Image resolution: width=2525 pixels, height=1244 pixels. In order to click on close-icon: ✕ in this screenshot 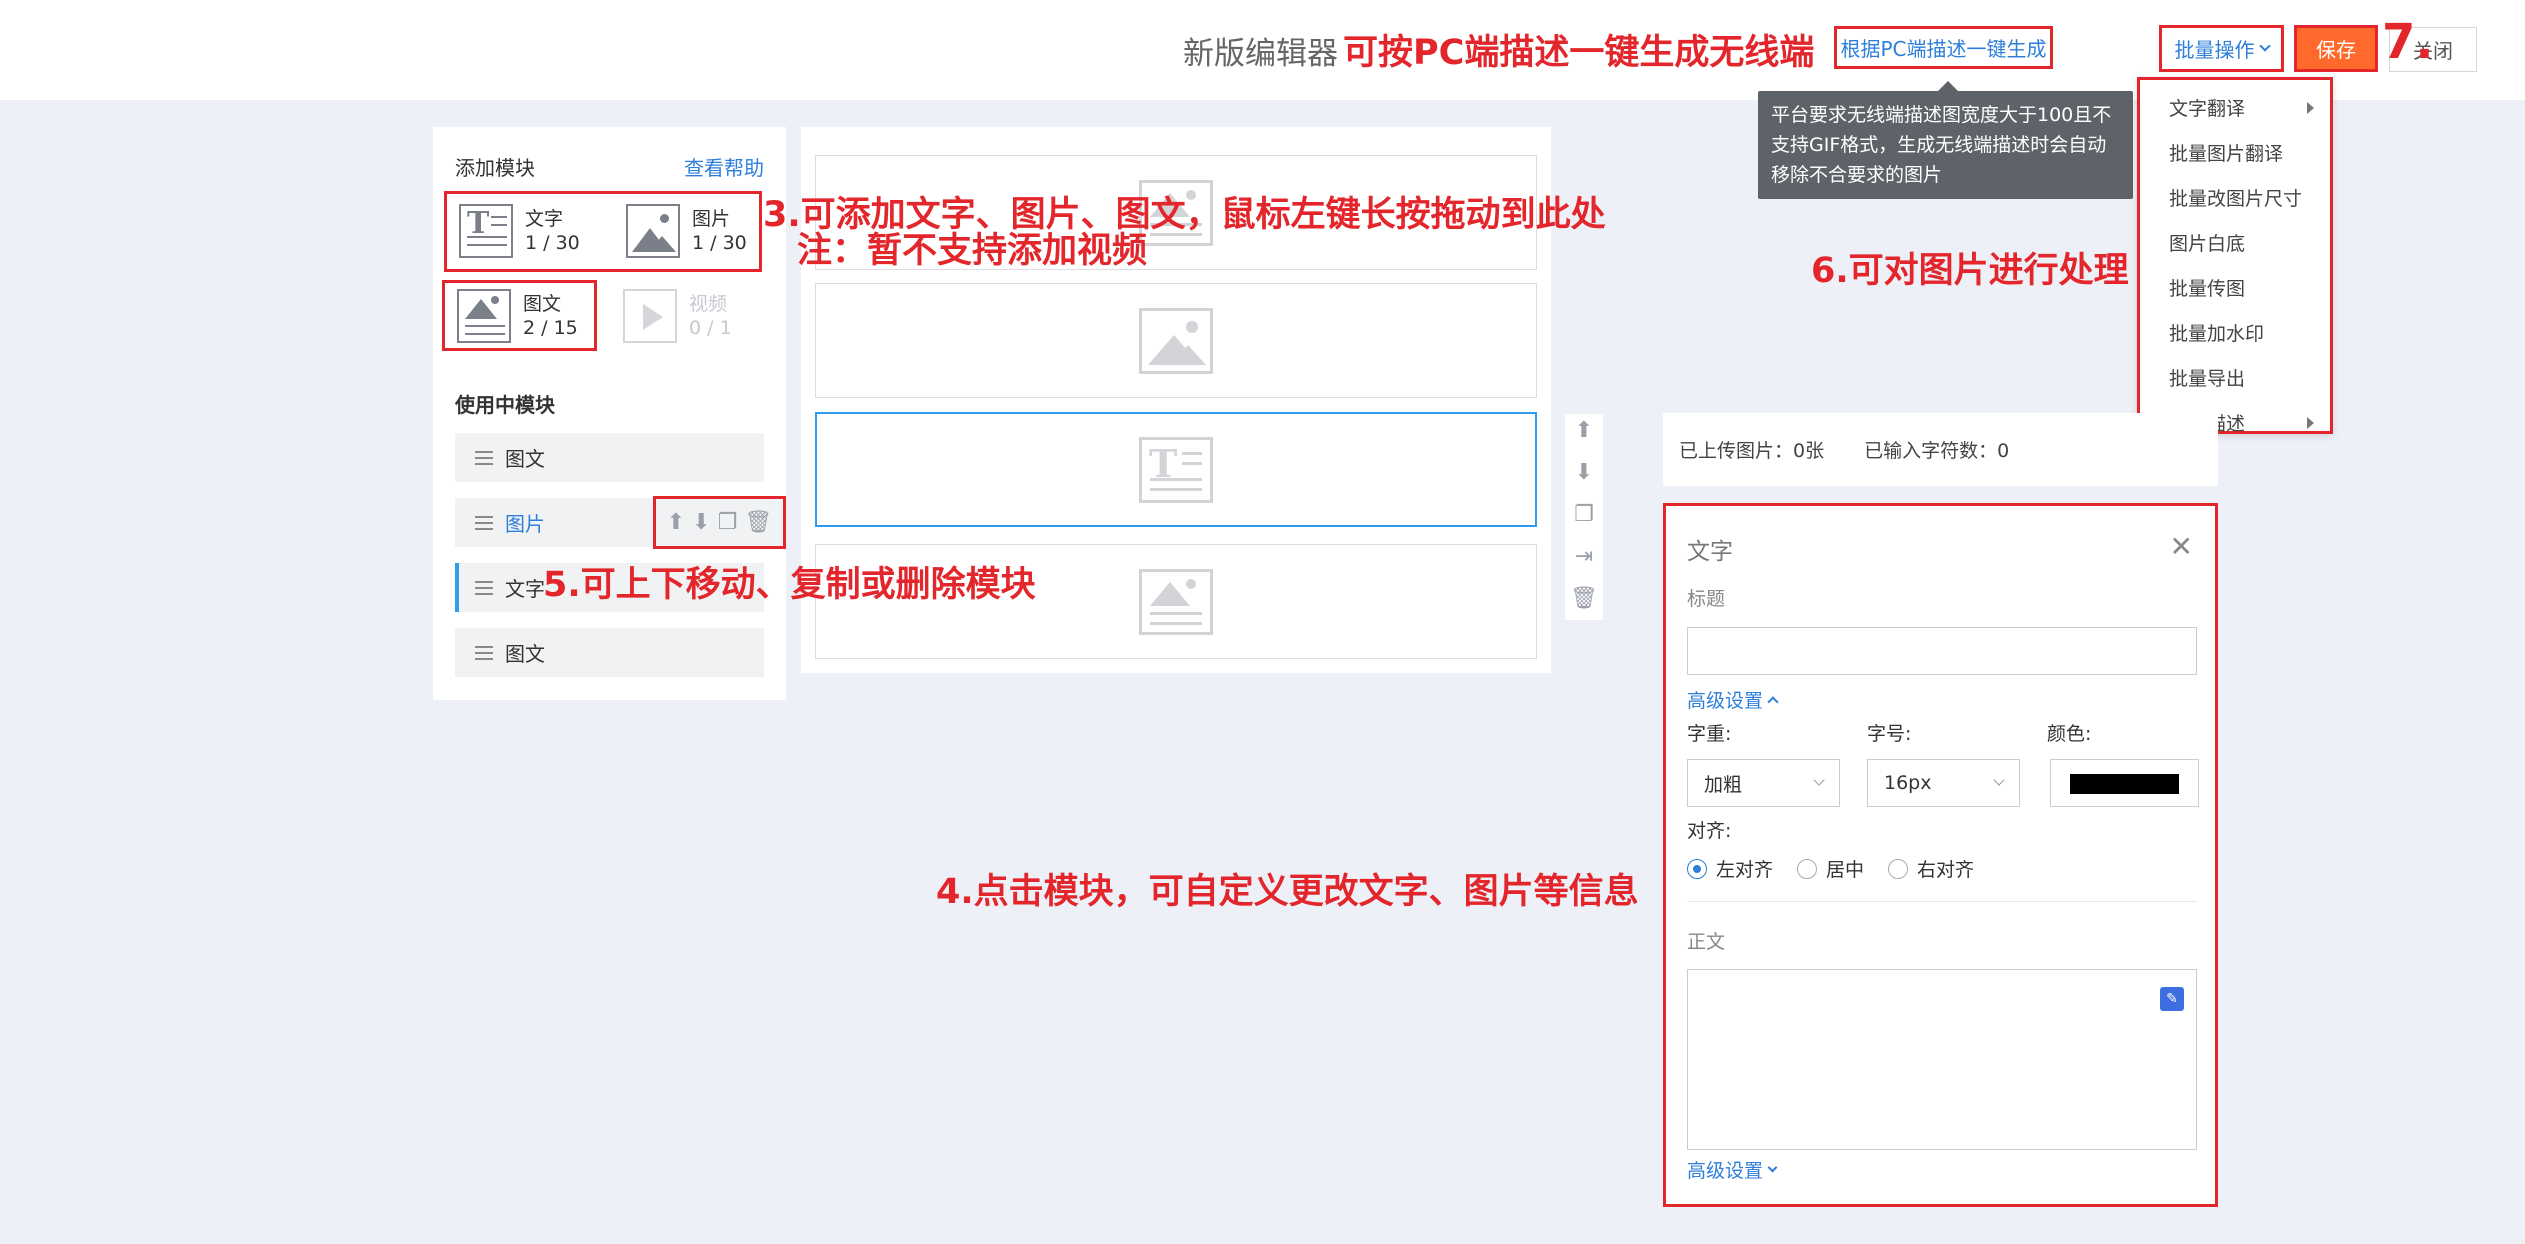, I will do `click(2181, 546)`.